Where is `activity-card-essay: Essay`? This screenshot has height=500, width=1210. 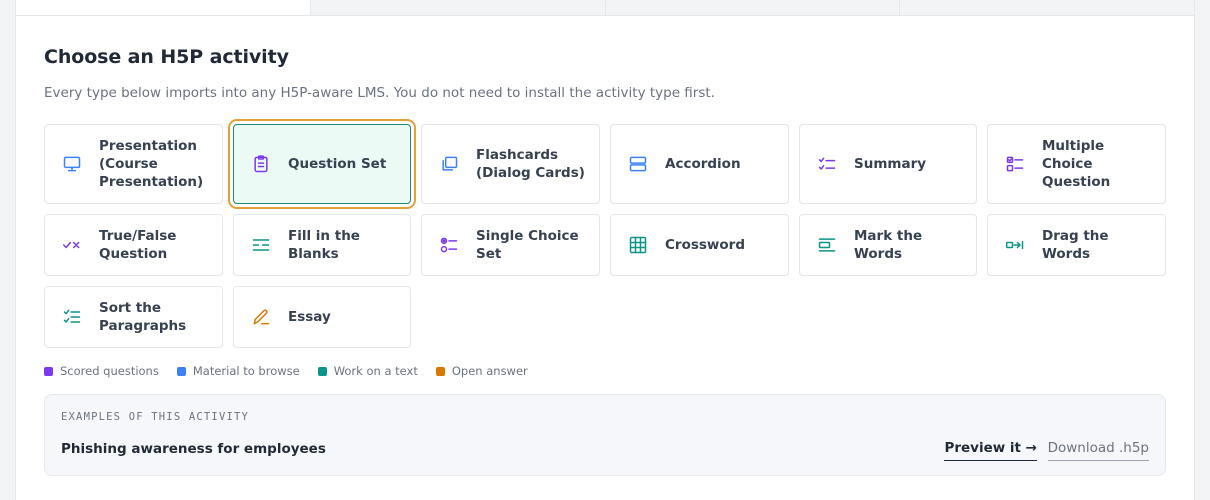
activity-card-essay: Essay is located at coordinates (322, 317).